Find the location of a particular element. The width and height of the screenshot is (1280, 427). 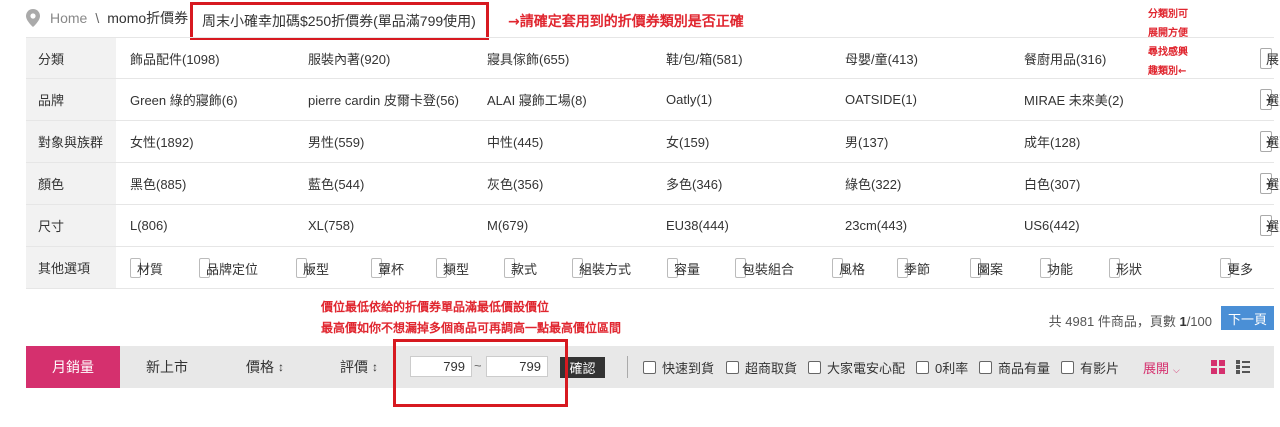

filter-dropdown: 罩杯 ⌵ is located at coordinates (387, 268).